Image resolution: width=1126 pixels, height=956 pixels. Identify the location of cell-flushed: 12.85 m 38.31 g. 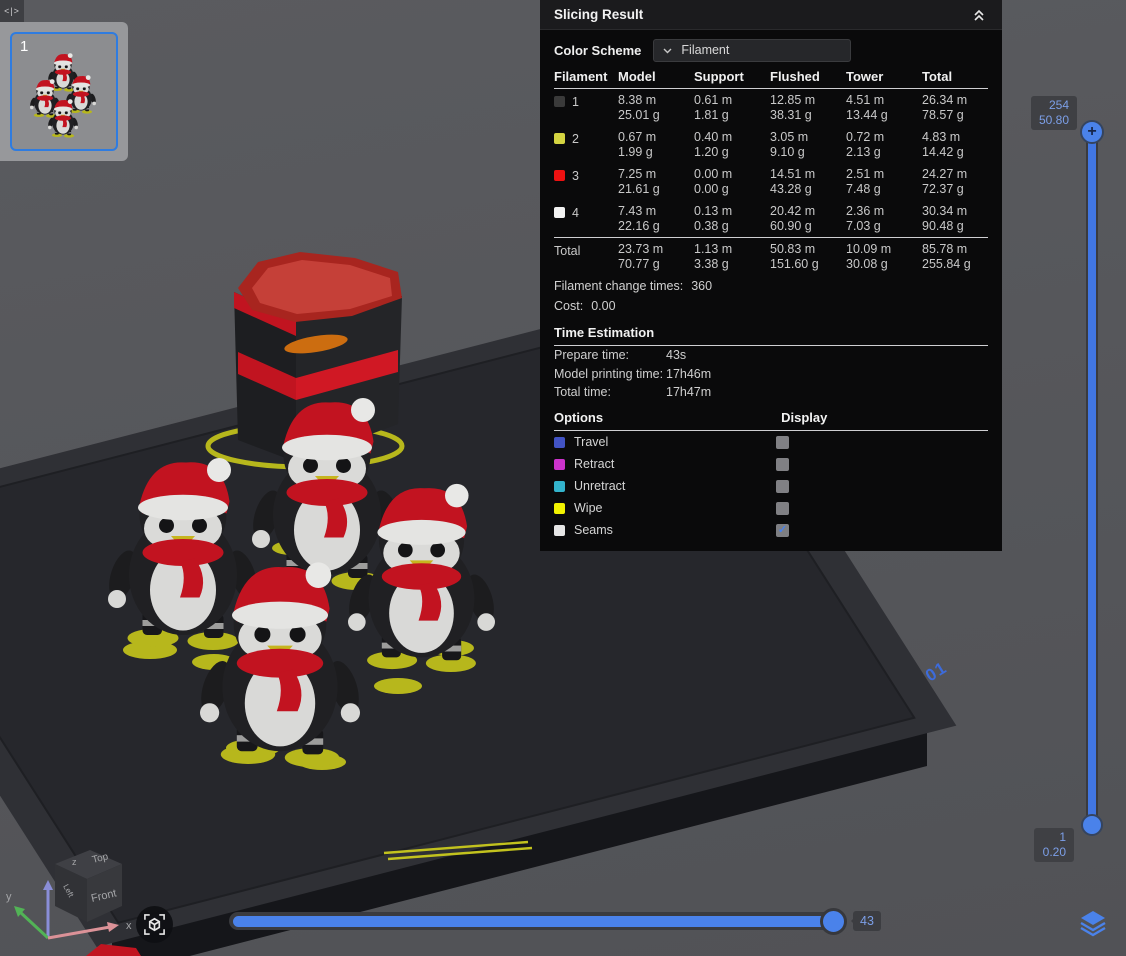
(793, 107).